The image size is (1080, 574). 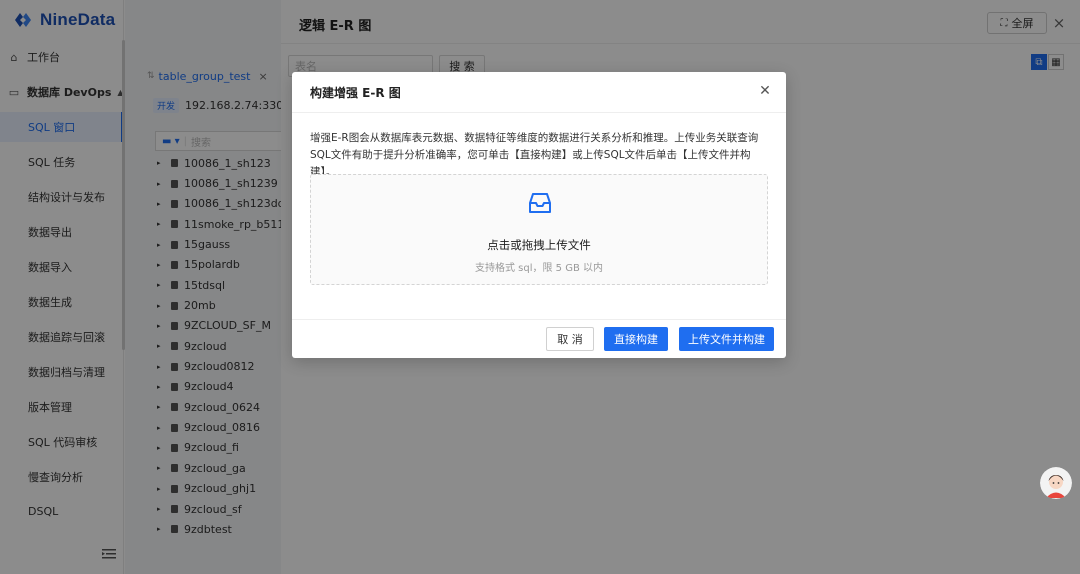 What do you see at coordinates (539, 245) in the screenshot?
I see `upload-main-text: 点击或拖拽上传文件` at bounding box center [539, 245].